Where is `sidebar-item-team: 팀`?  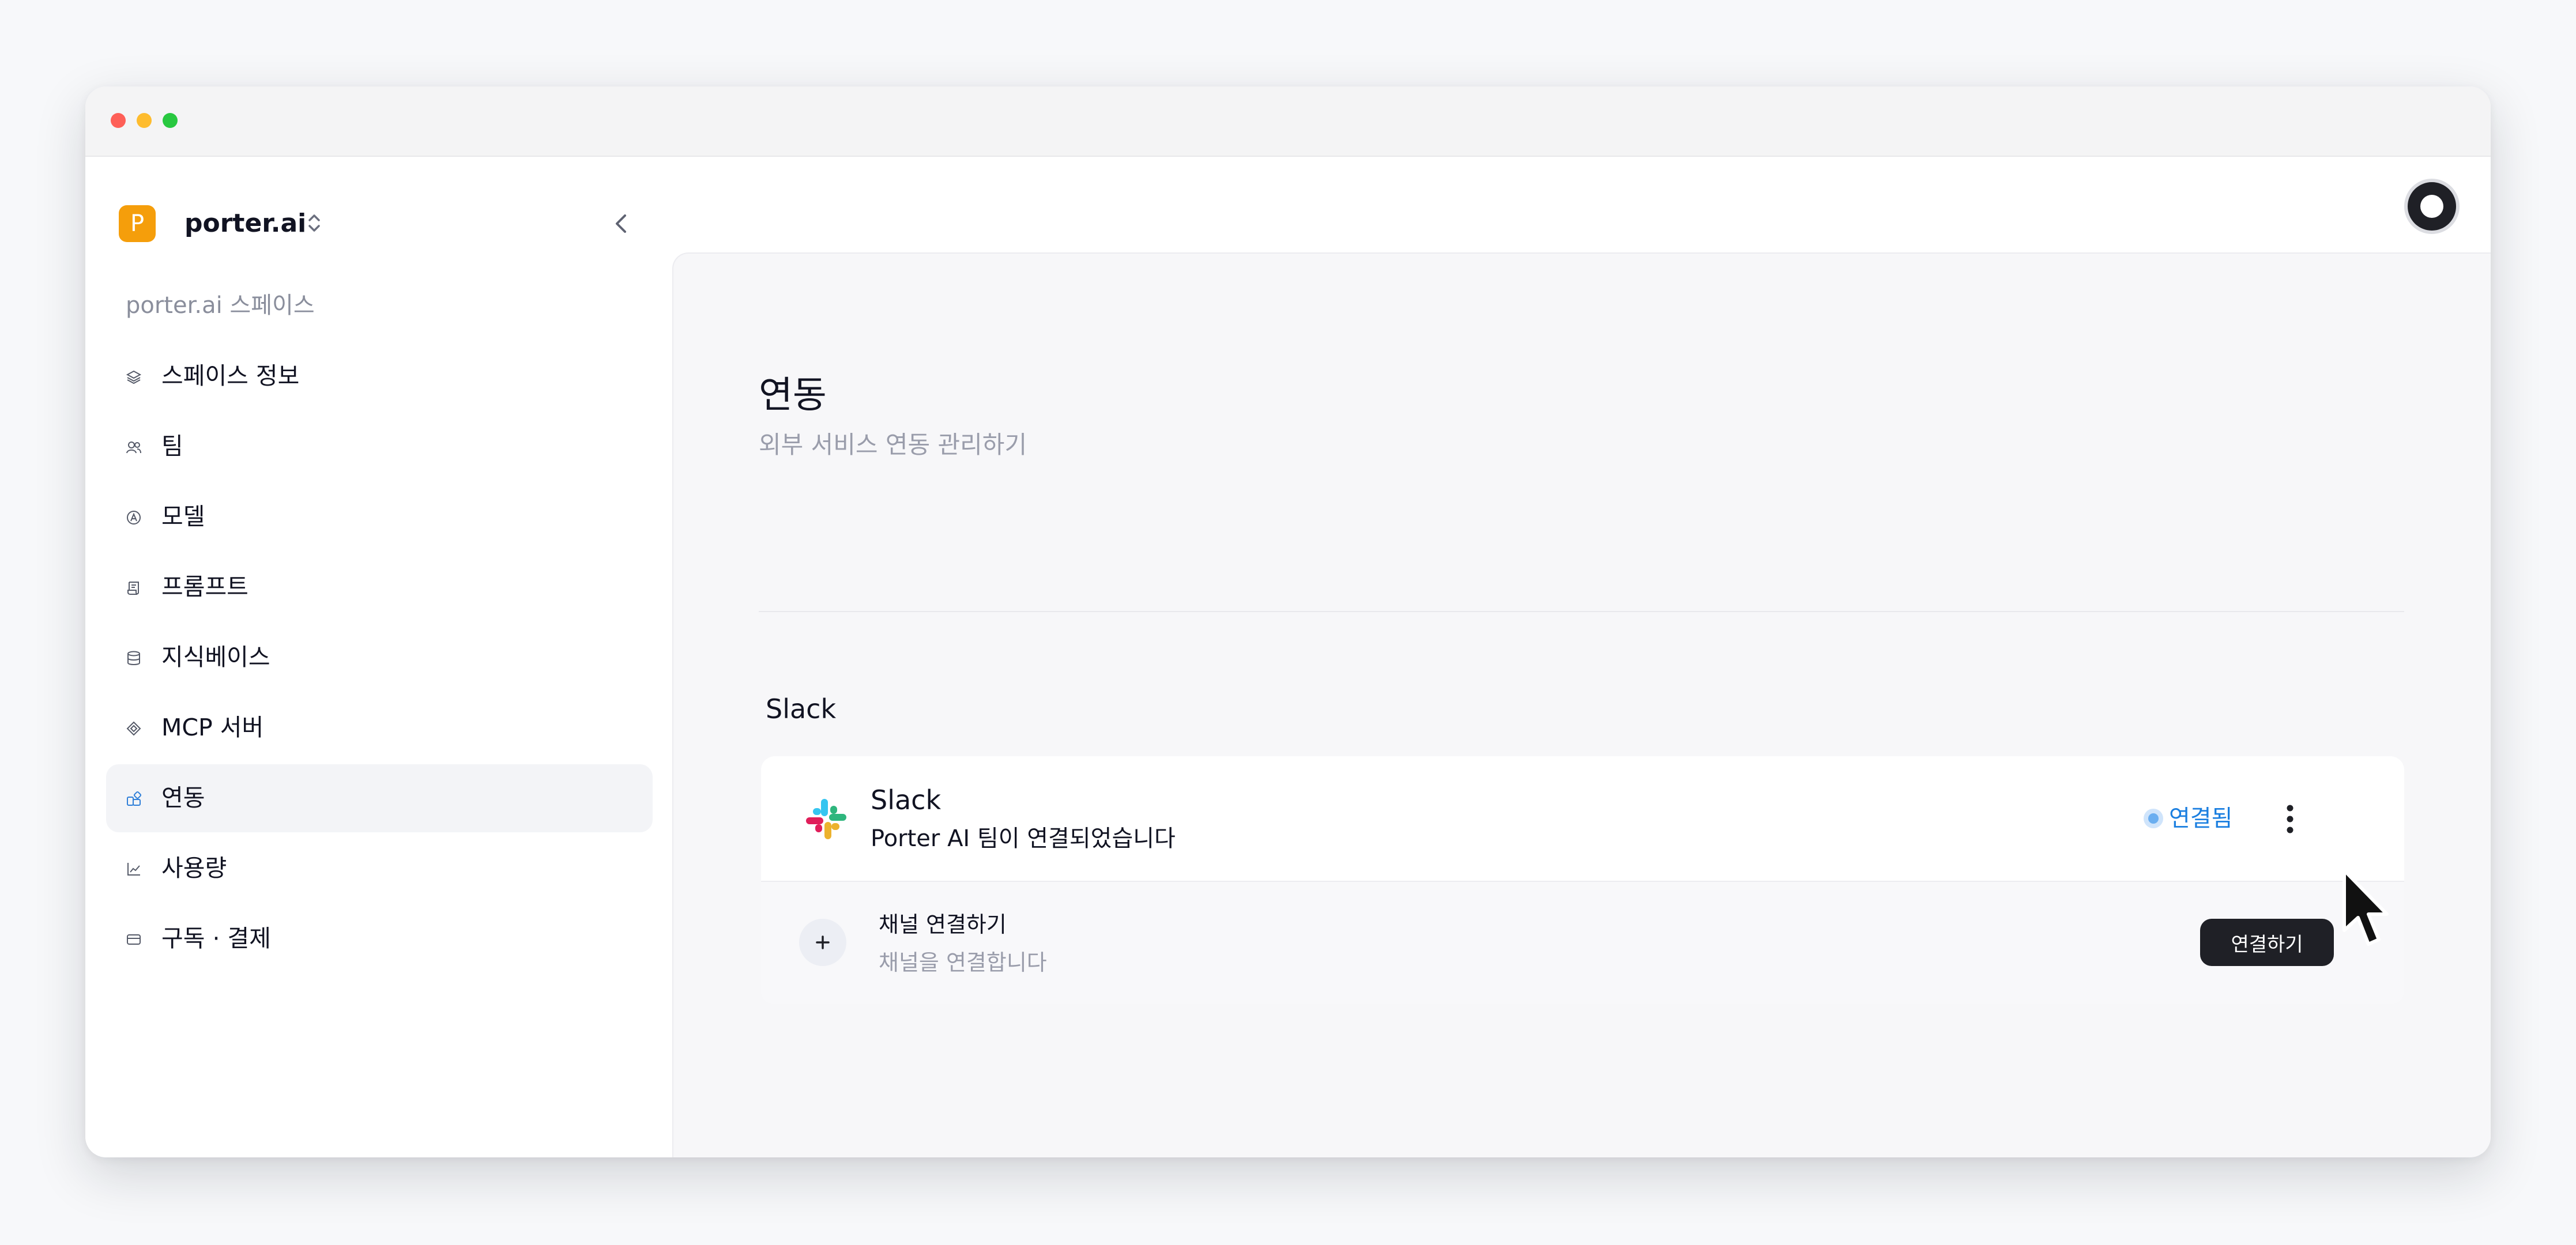 sidebar-item-team: 팀 is located at coordinates (379, 447).